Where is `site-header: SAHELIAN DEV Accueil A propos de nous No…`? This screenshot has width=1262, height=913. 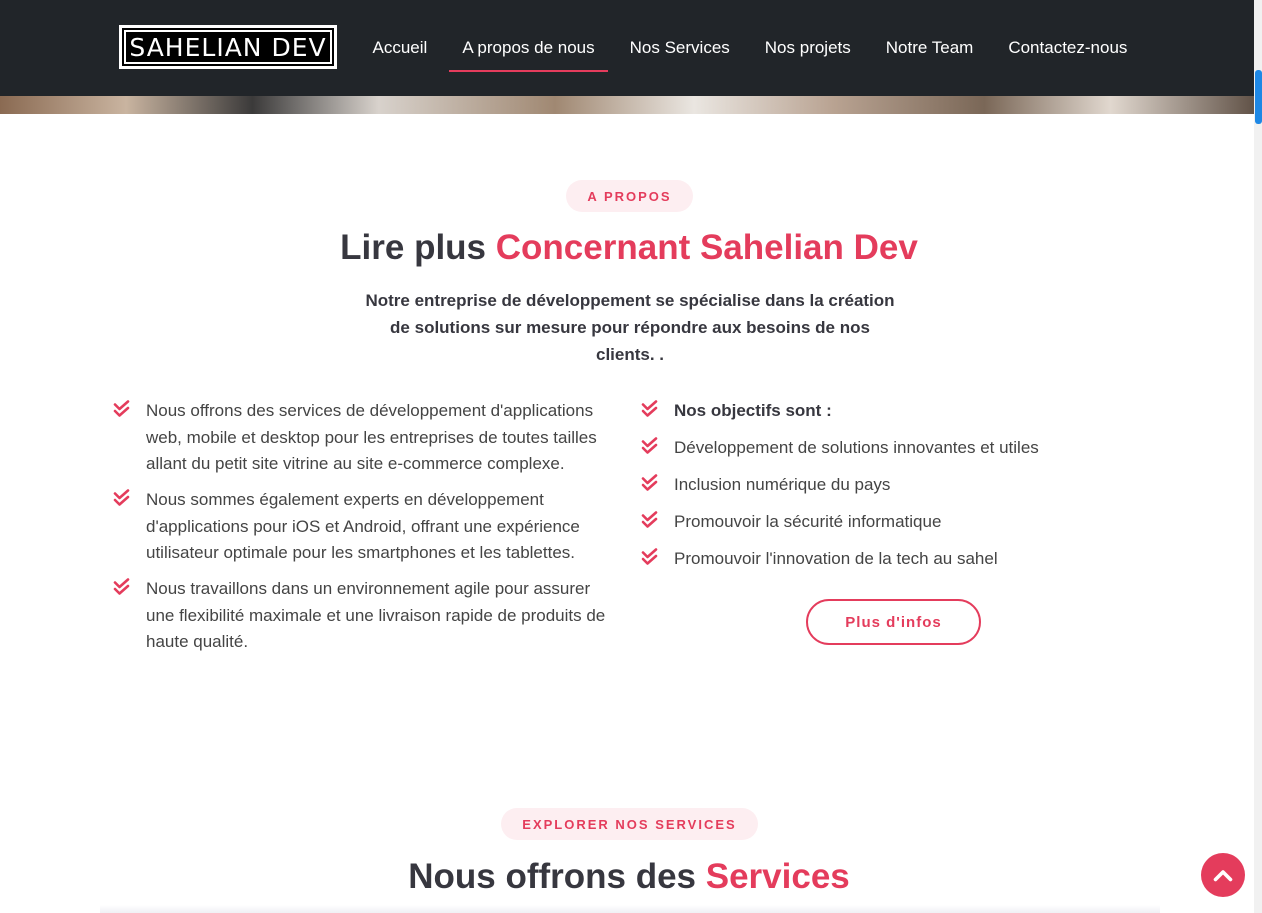 site-header: SAHELIAN DEV Accueil A propos de nous No… is located at coordinates (631, 48).